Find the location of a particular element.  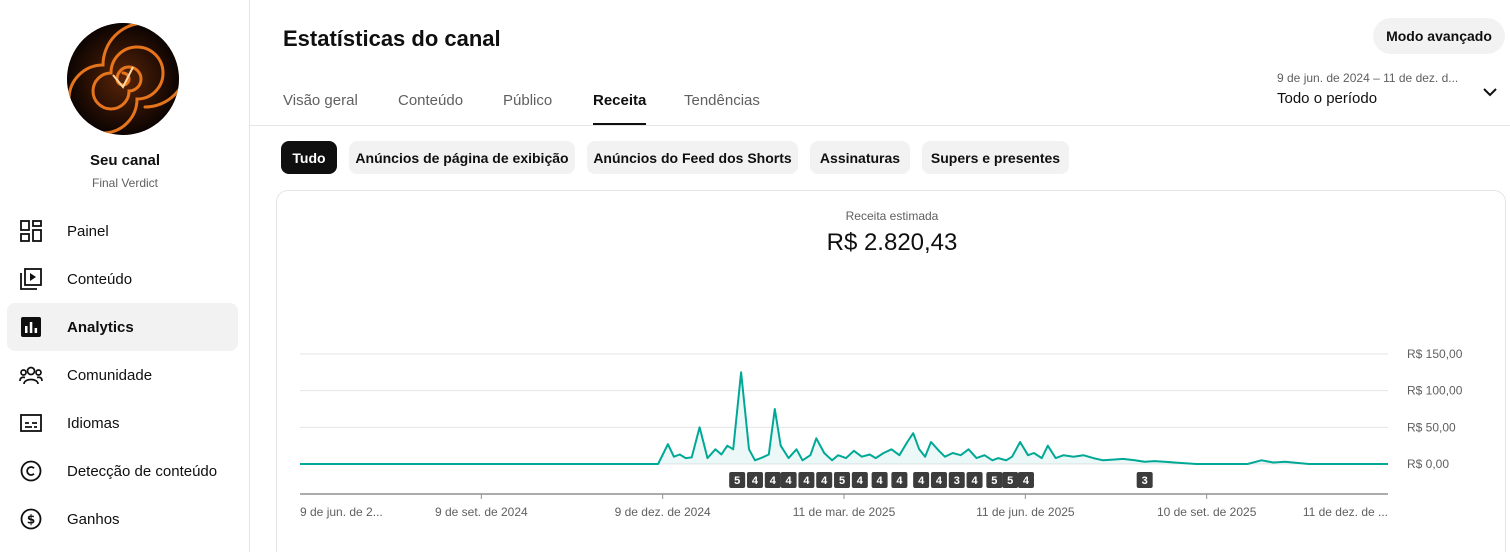

x-tick-label: 9 de dez. de 2024 is located at coordinates (663, 512).